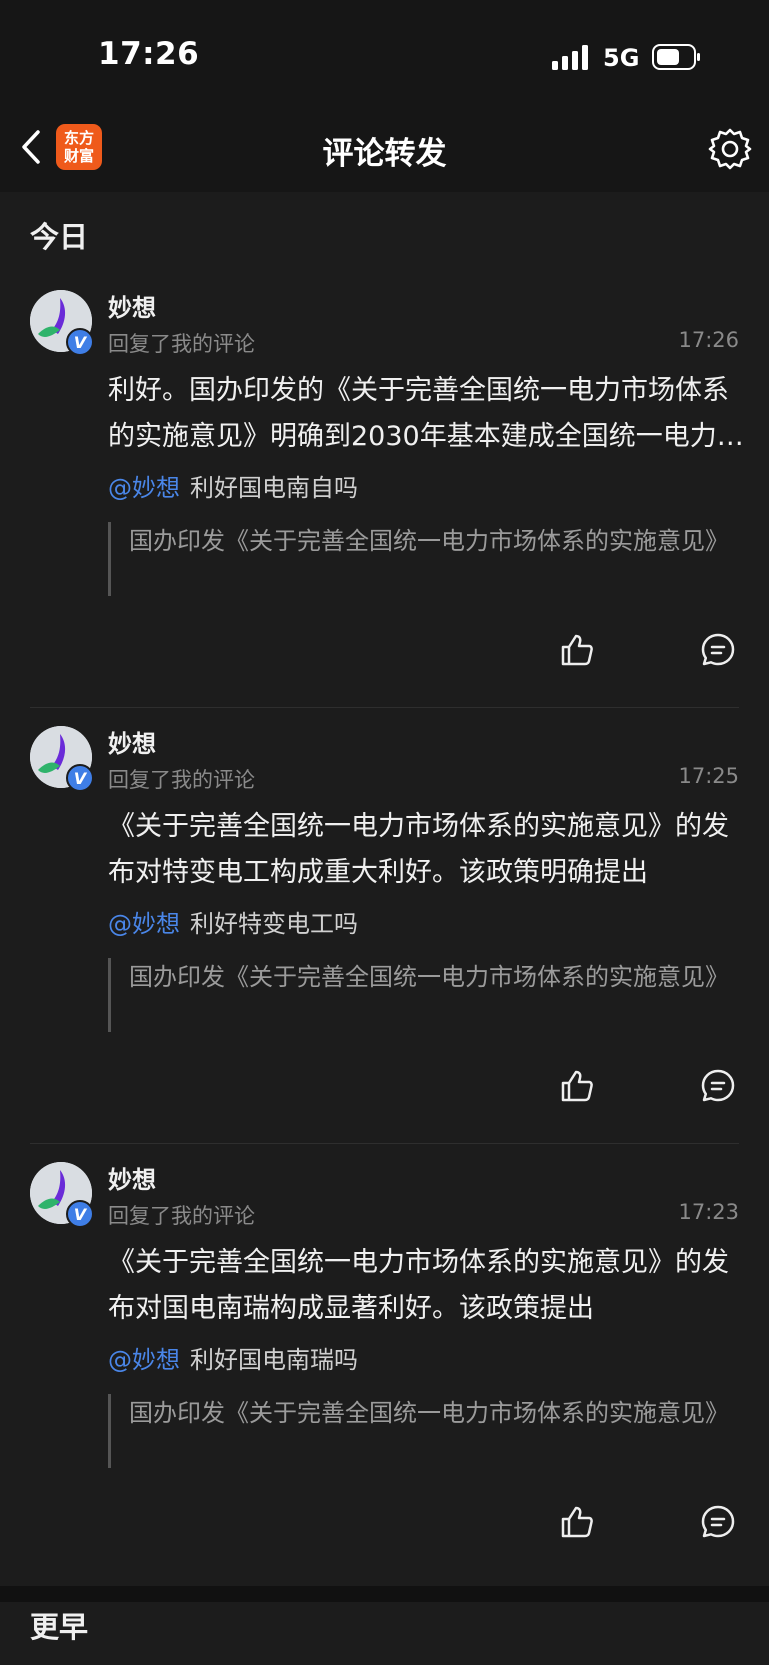  Describe the element at coordinates (676, 57) in the screenshot. I see `battery-icon` at that location.